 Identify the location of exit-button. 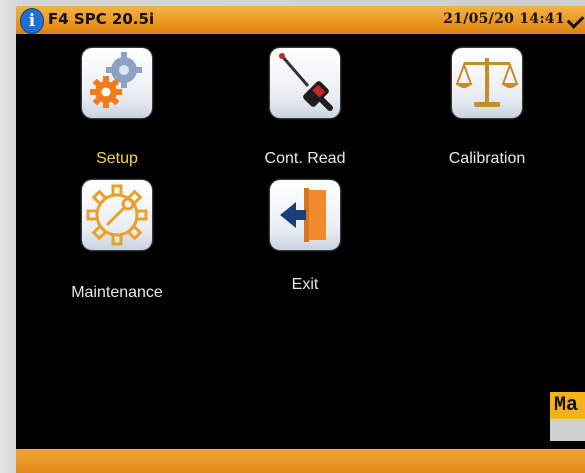
(305, 215).